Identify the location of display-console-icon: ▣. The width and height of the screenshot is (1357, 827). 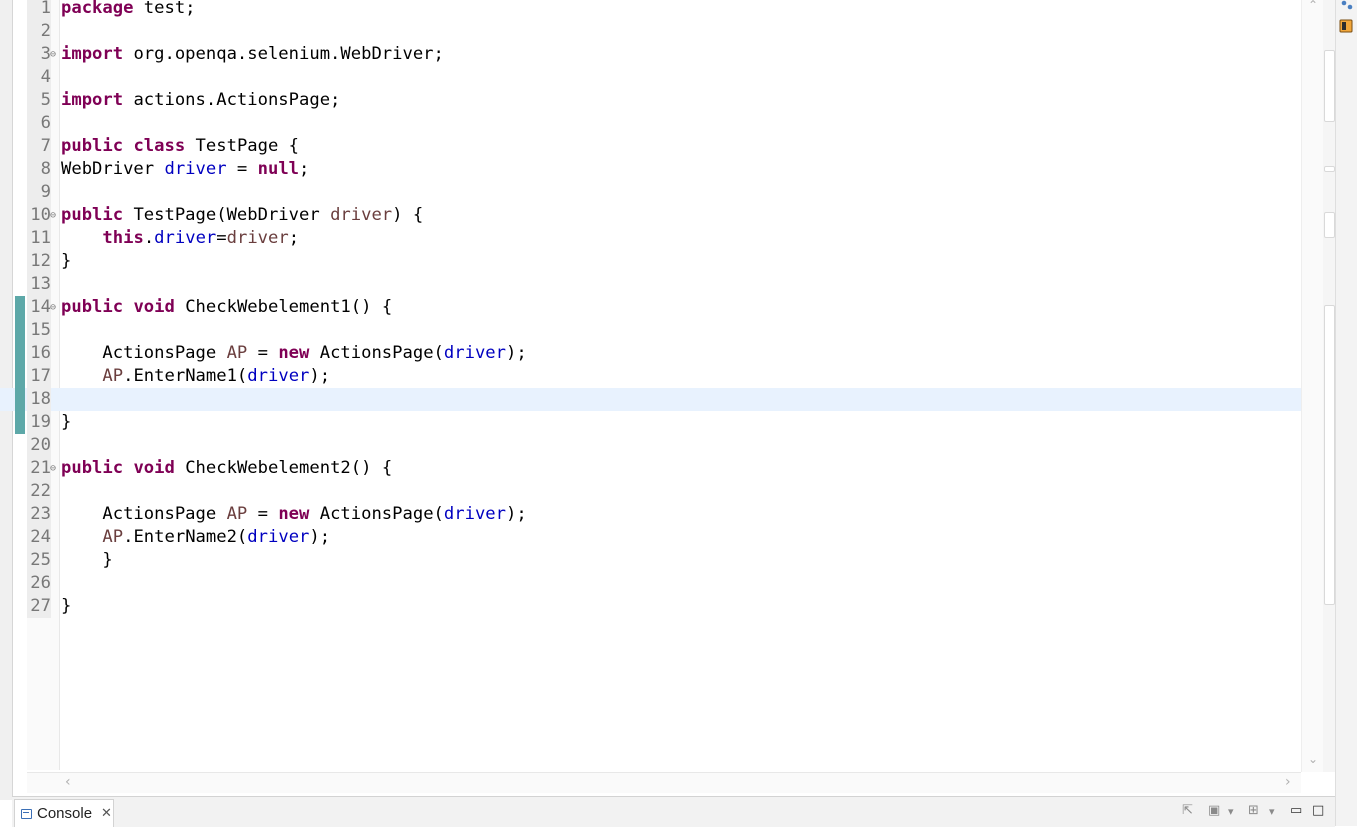
(1214, 810).